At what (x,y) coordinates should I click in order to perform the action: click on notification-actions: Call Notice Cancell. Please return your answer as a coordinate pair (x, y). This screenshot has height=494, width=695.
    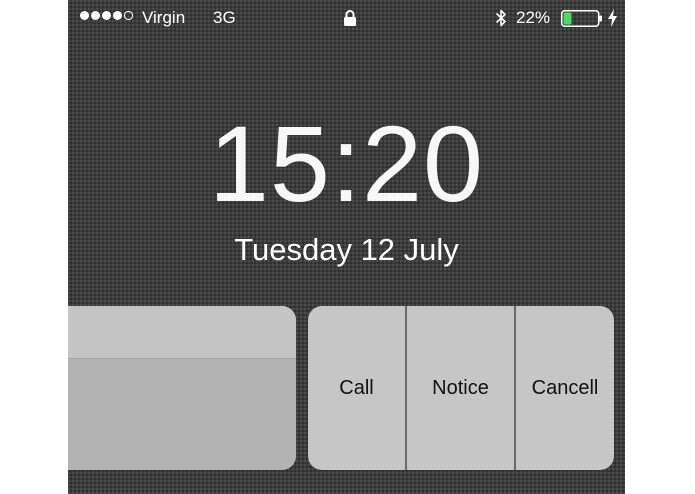
    Looking at the image, I should click on (461, 388).